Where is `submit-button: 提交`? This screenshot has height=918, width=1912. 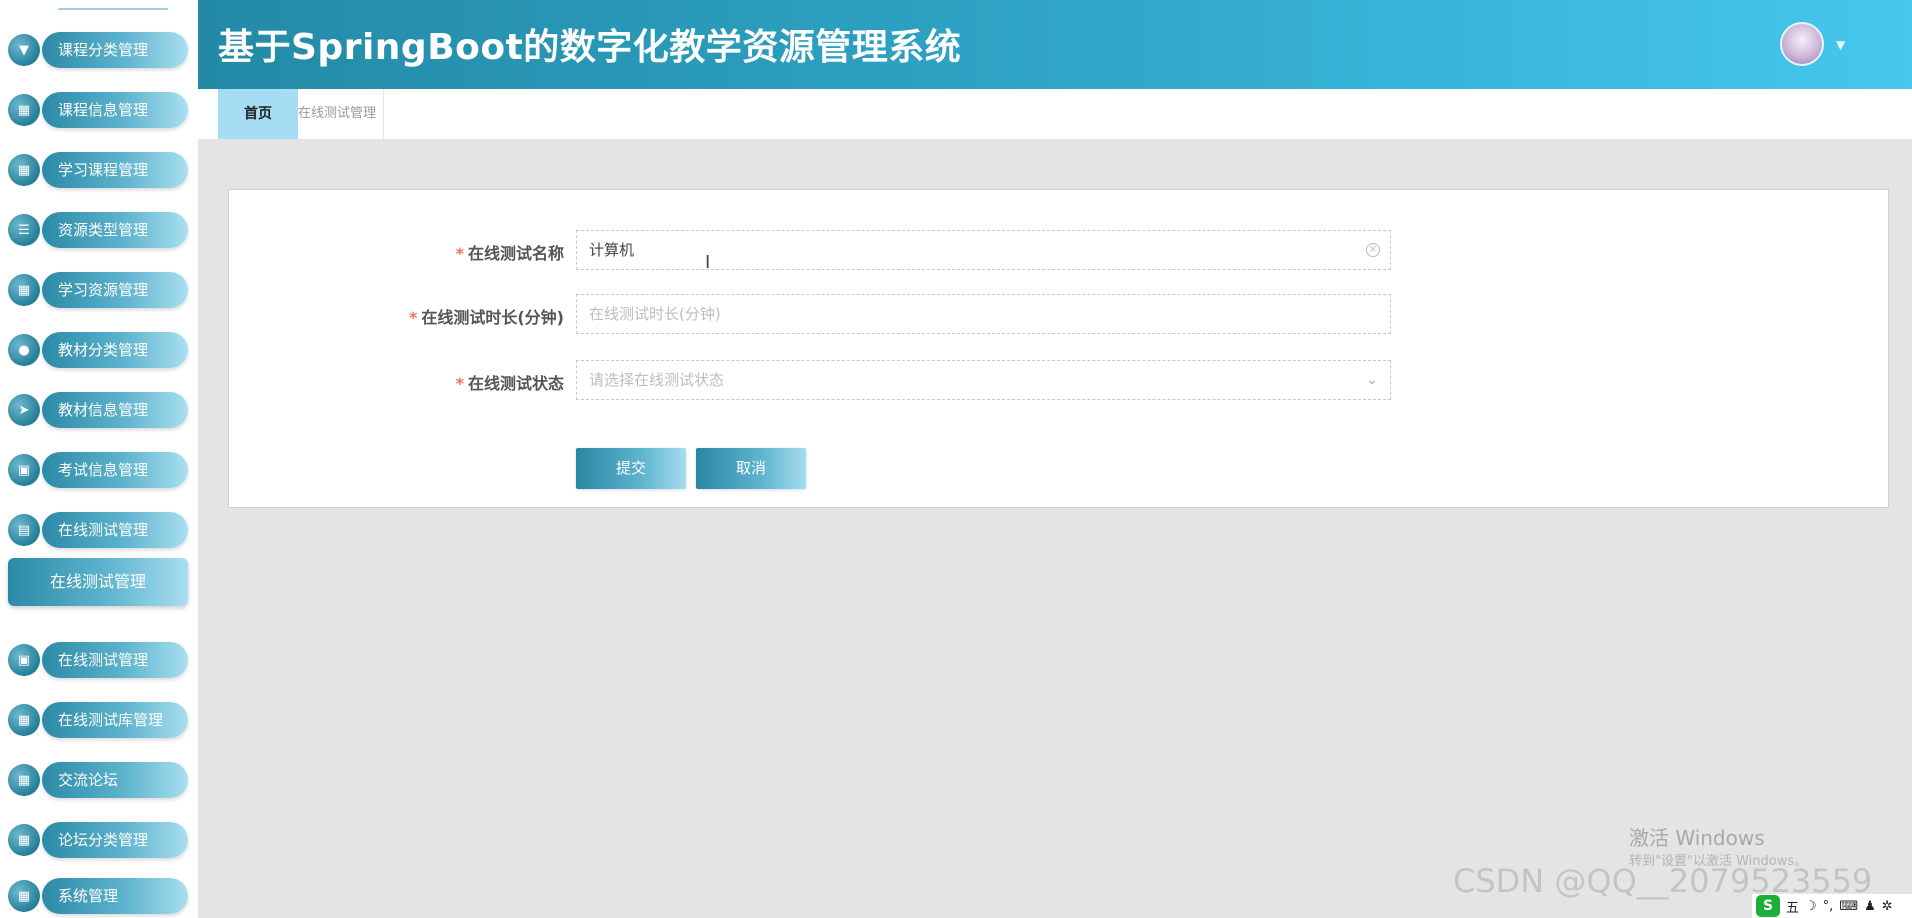 submit-button: 提交 is located at coordinates (631, 468).